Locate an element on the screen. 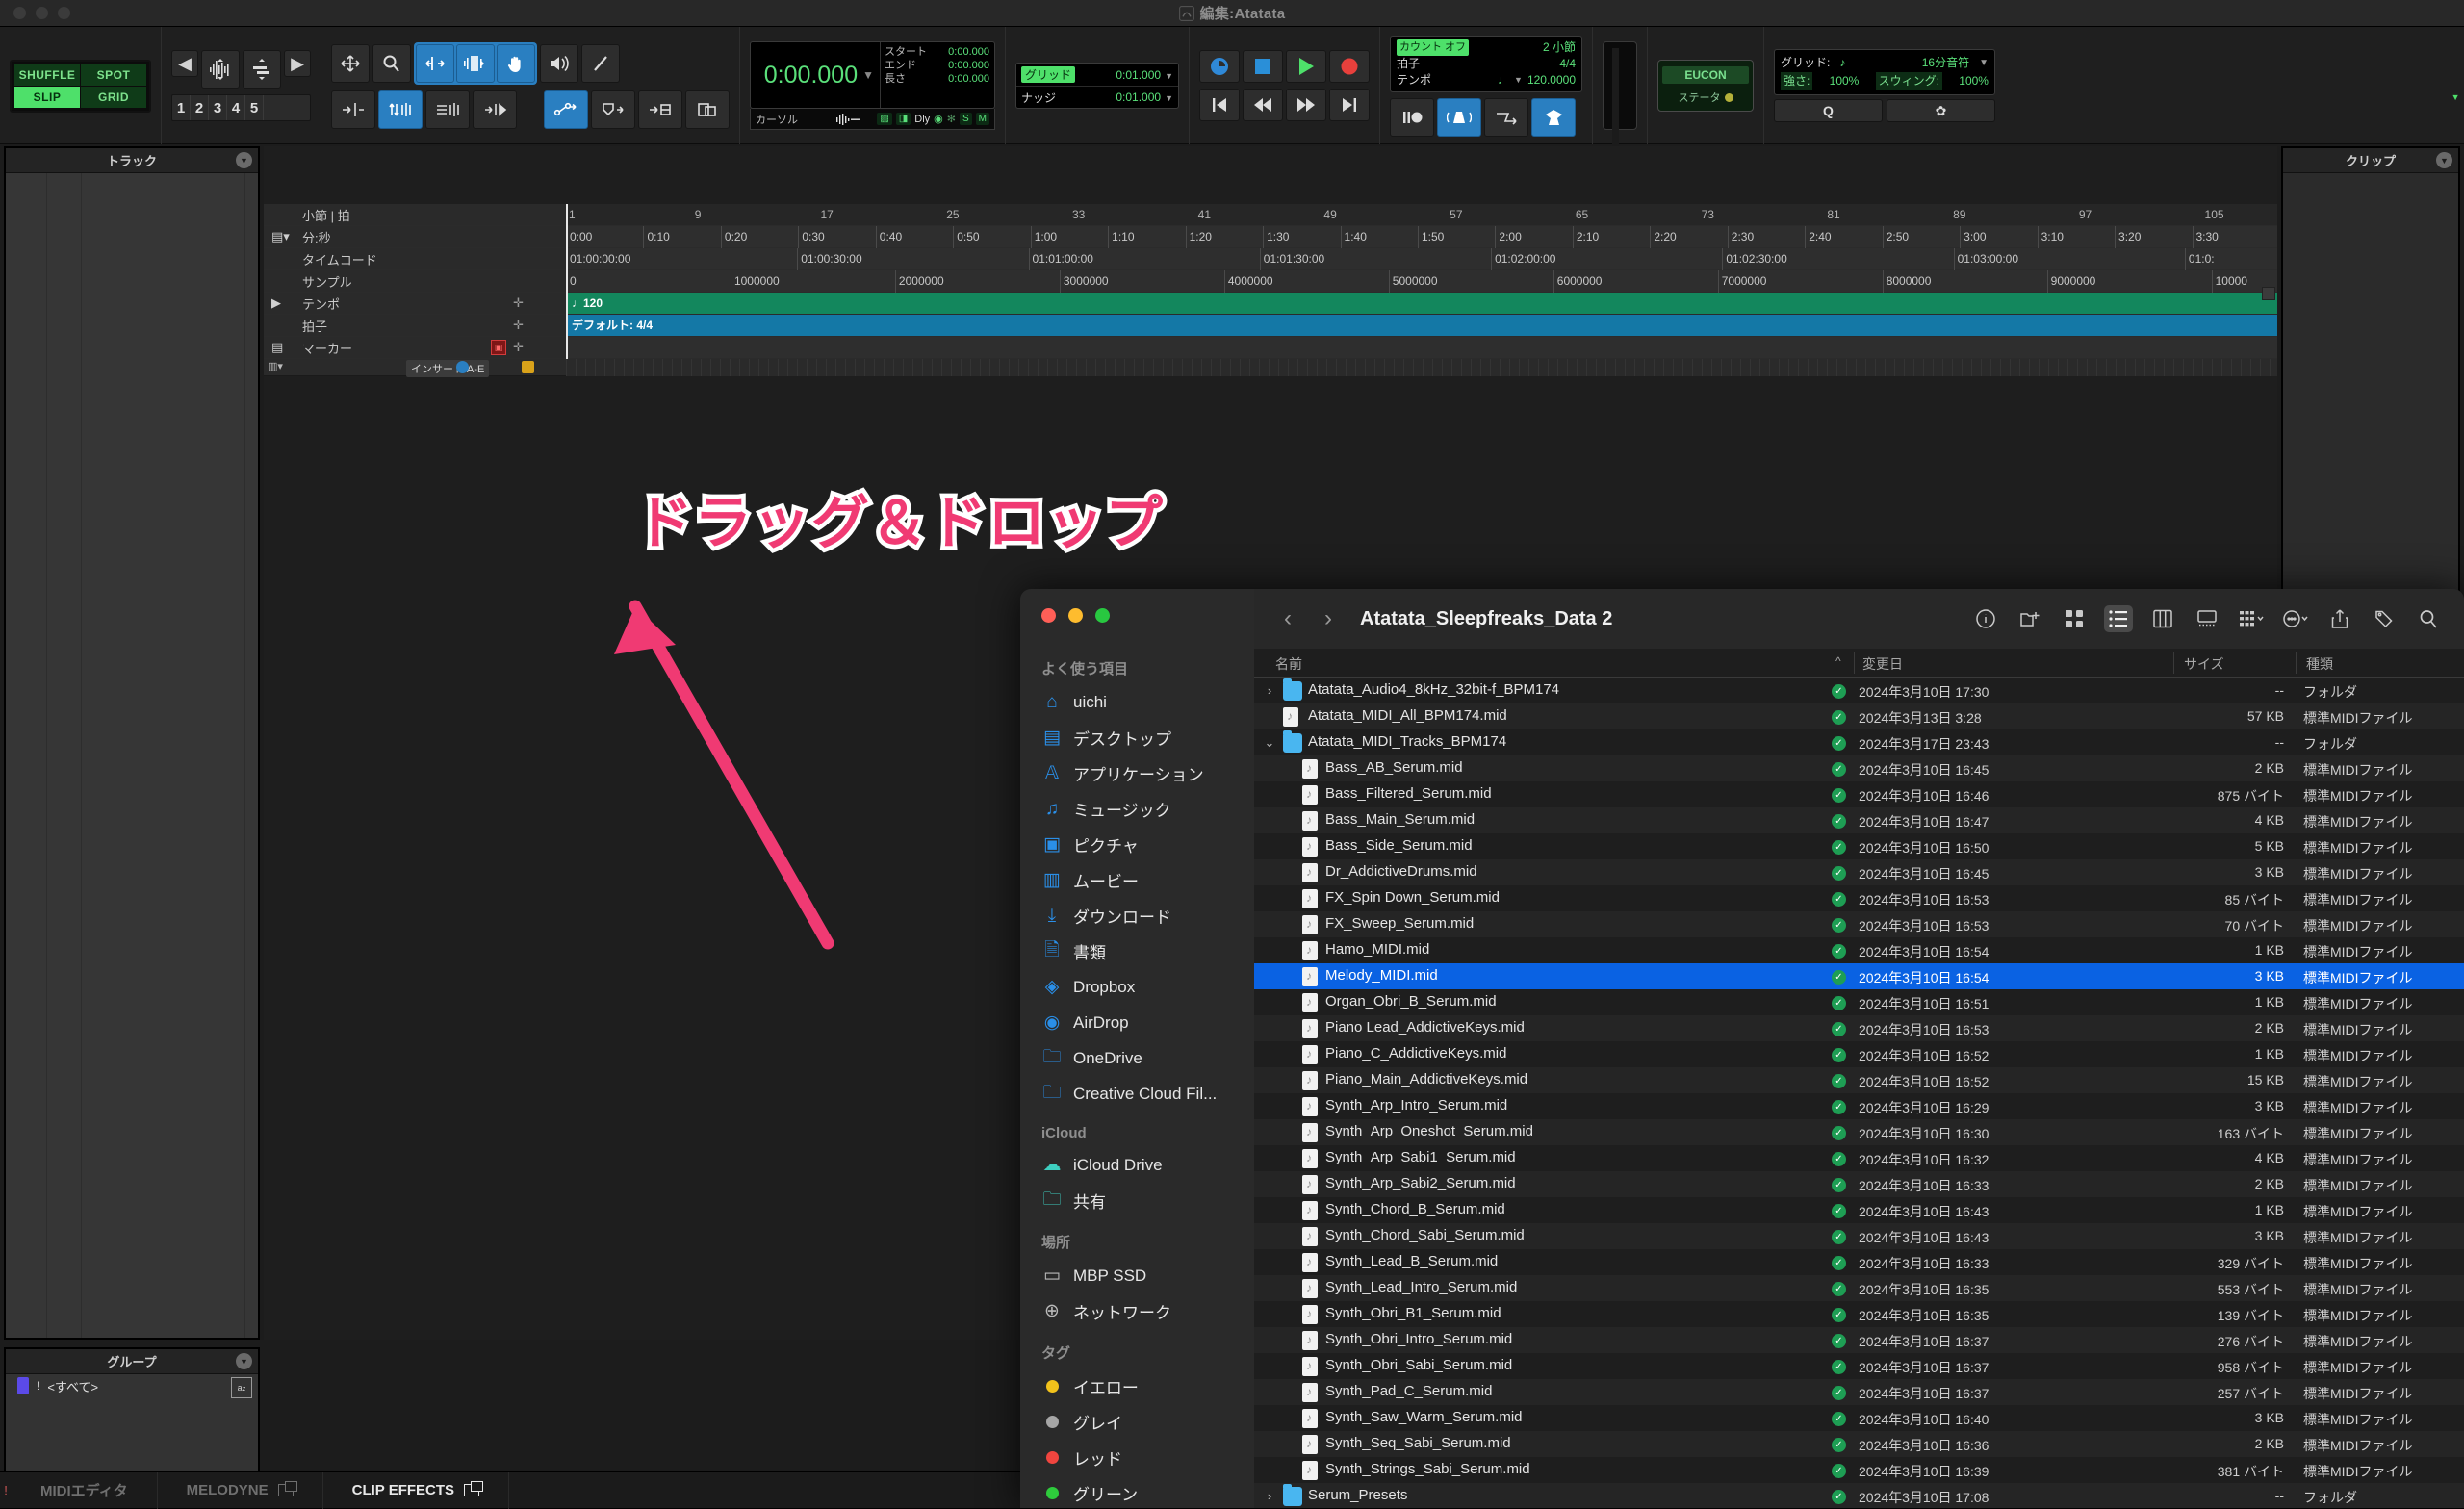  mode-grid-button: GRID ▼ is located at coordinates (1270, 97).